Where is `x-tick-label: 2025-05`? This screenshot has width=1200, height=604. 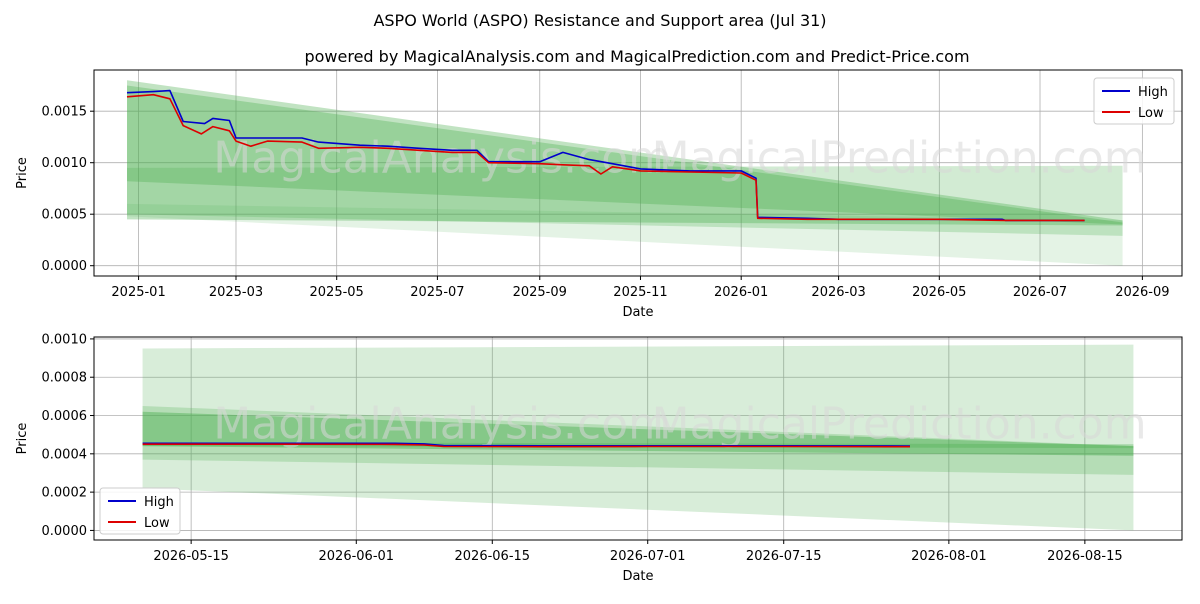
x-tick-label: 2025-05 is located at coordinates (337, 292).